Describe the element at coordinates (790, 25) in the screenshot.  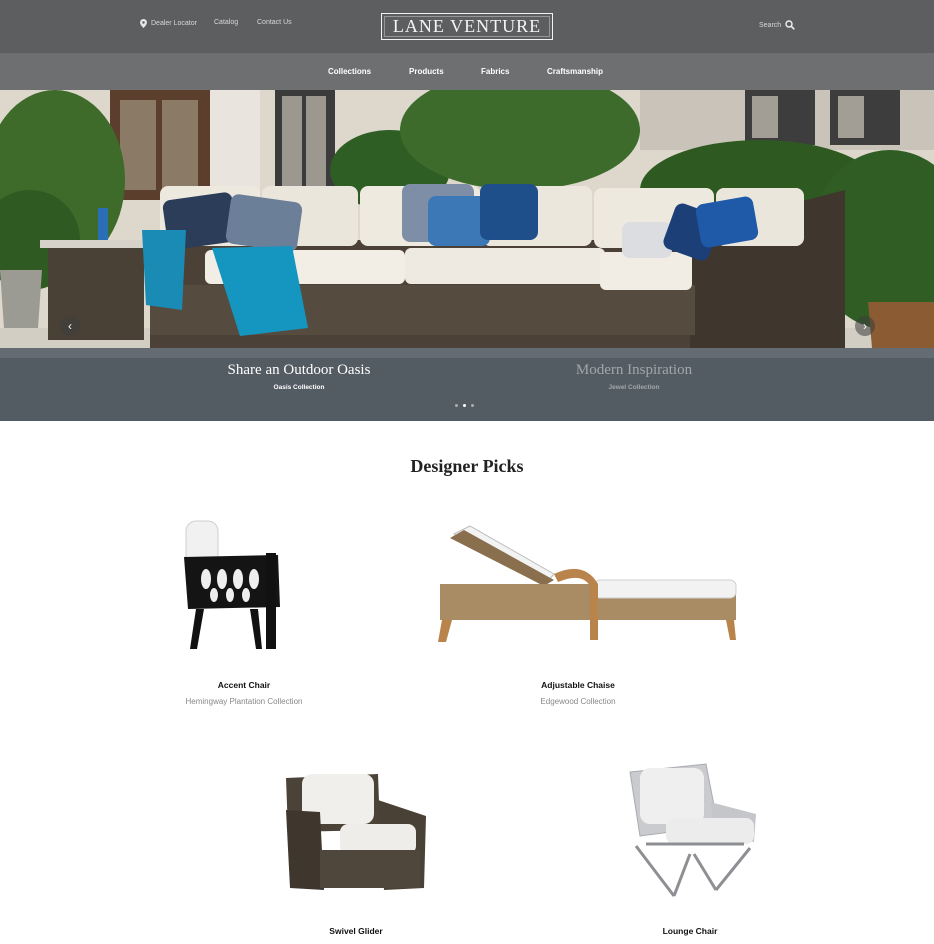
I see `search-icon` at that location.